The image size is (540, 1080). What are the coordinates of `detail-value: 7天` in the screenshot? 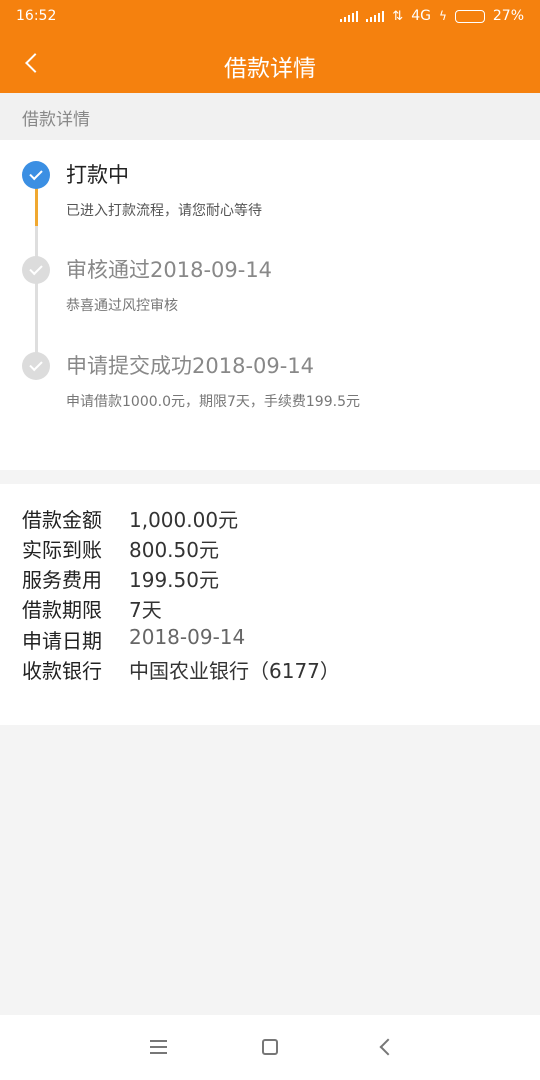 It's located at (145, 610).